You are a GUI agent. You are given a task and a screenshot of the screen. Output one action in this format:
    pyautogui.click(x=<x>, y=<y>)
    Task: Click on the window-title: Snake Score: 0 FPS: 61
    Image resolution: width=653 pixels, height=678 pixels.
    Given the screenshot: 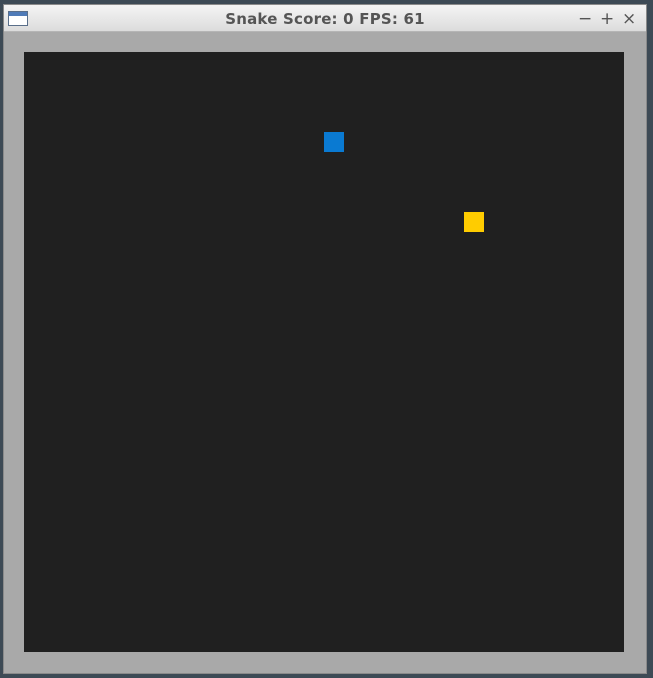 What is the action you would take?
    pyautogui.click(x=325, y=19)
    